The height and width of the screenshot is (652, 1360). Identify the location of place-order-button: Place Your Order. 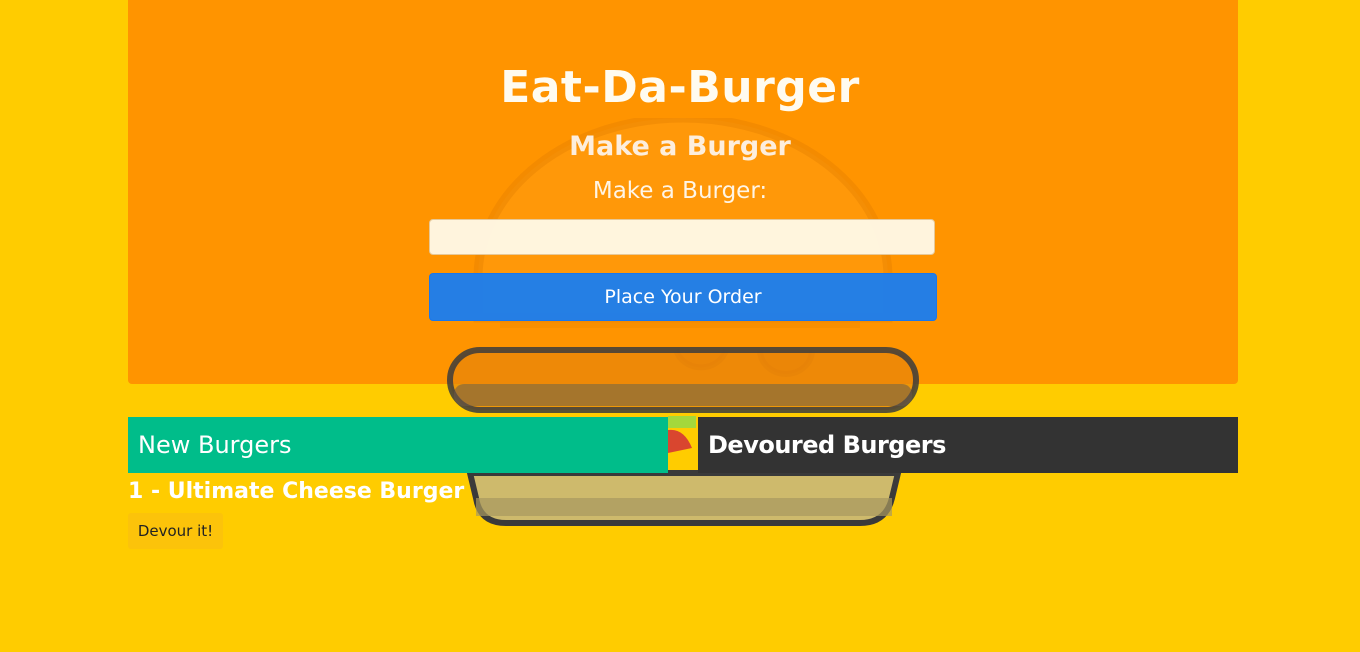
(683, 297).